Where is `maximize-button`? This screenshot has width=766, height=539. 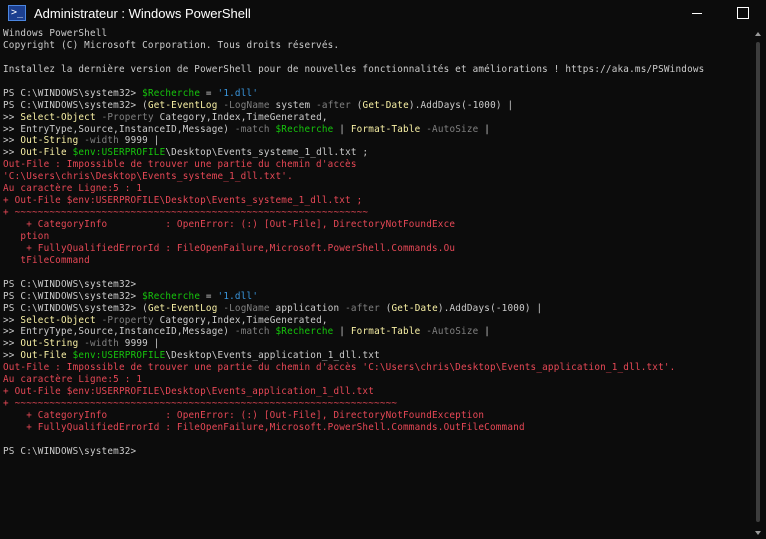
maximize-button is located at coordinates (743, 13).